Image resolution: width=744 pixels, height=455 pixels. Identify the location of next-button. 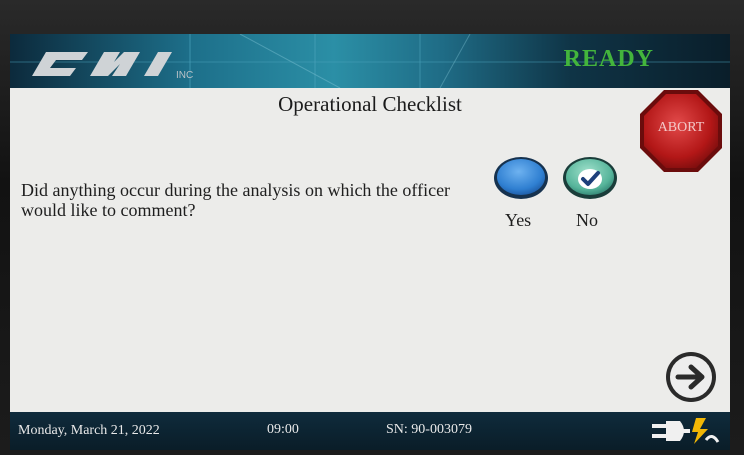
(691, 377).